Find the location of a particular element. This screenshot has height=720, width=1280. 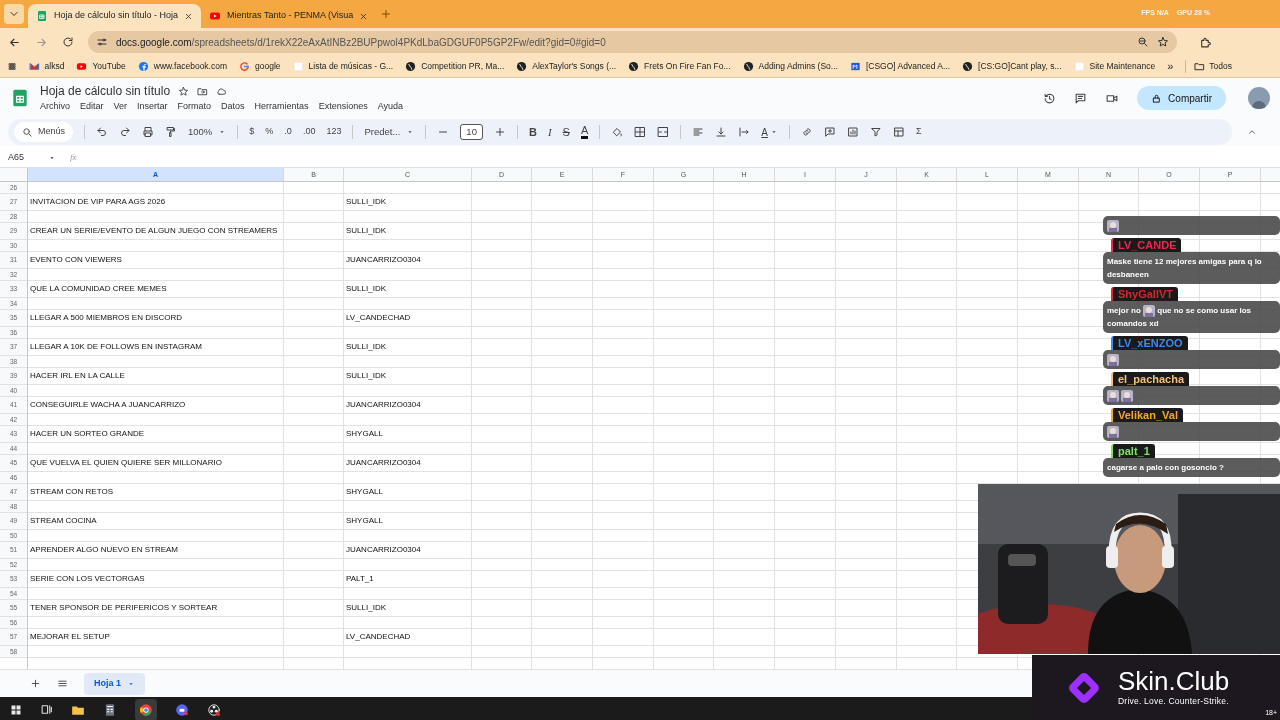

undo-icon is located at coordinates (102, 132).